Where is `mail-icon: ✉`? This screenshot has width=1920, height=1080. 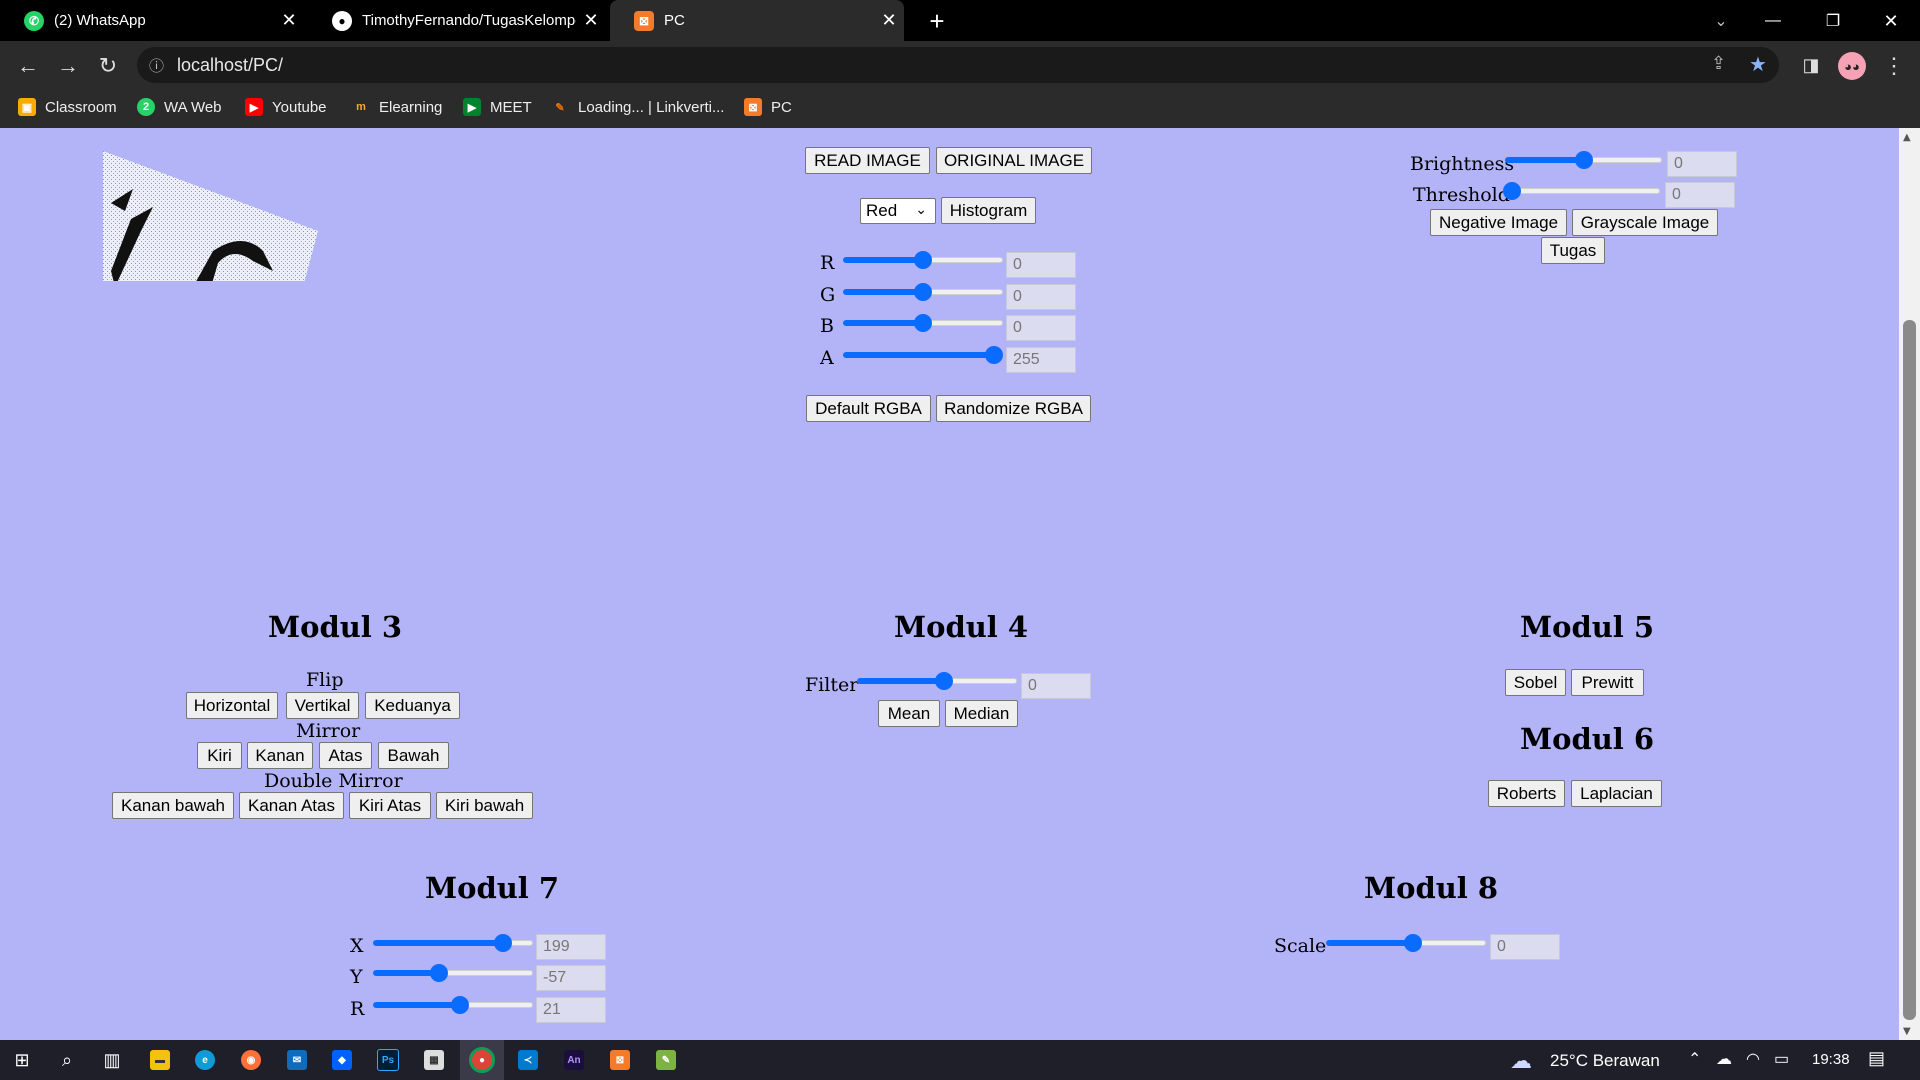
mail-icon: ✉ is located at coordinates (297, 1060).